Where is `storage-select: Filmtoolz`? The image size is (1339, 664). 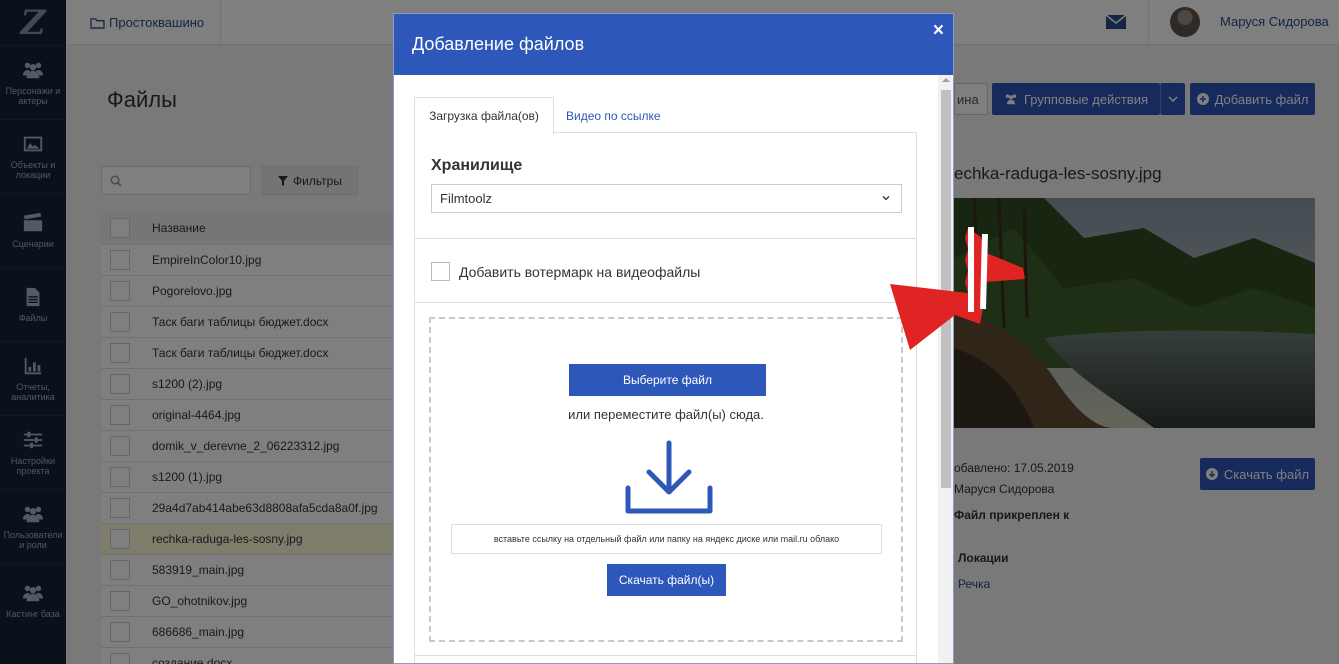
storage-select: Filmtoolz is located at coordinates (666, 198).